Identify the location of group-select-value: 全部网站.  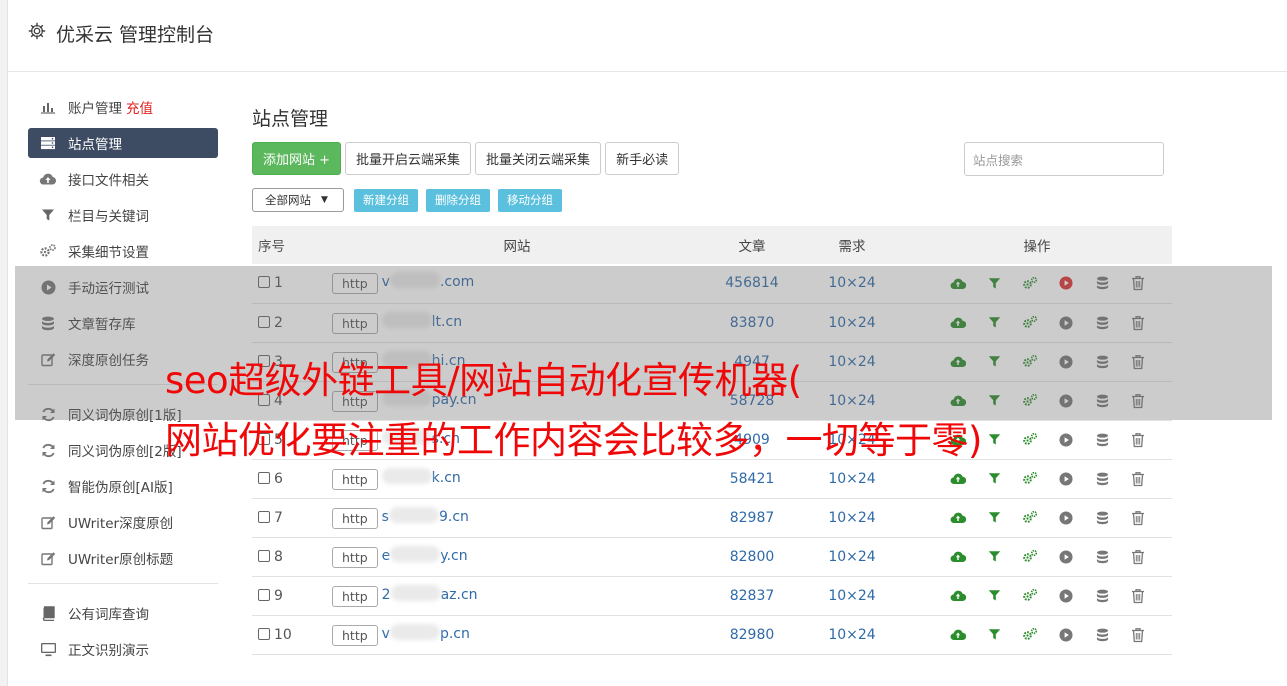
(288, 200).